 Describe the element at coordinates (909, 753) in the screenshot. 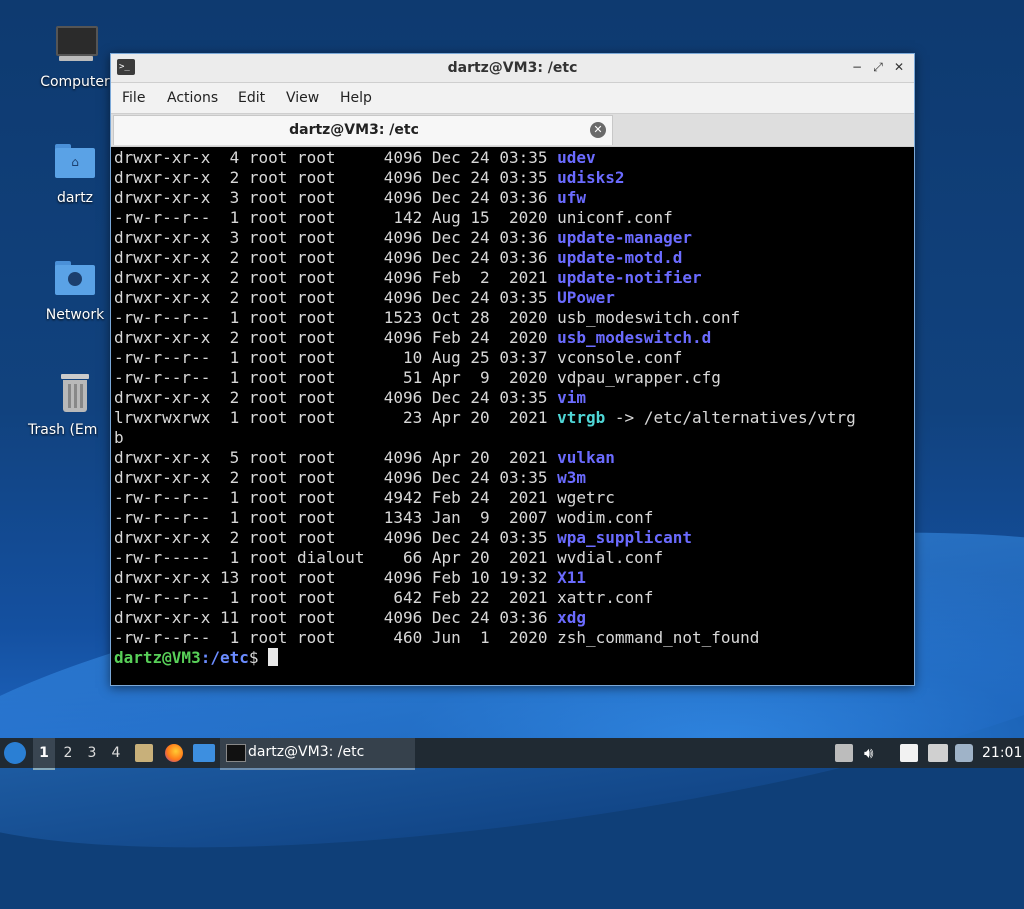

I see `clipboard-icon` at that location.